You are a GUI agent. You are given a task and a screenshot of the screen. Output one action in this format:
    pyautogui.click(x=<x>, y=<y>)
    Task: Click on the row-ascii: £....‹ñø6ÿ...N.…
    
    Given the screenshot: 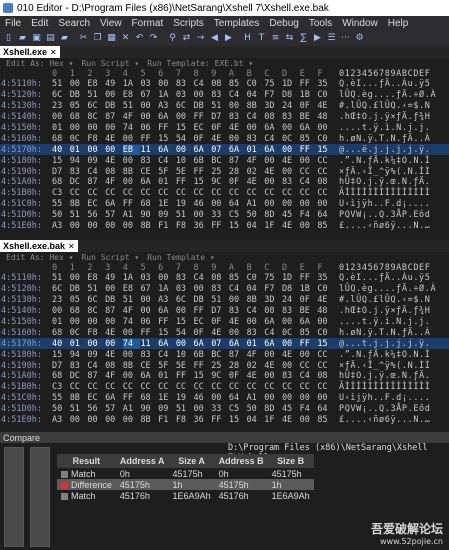 What is the action you would take?
    pyautogui.click(x=391, y=226)
    